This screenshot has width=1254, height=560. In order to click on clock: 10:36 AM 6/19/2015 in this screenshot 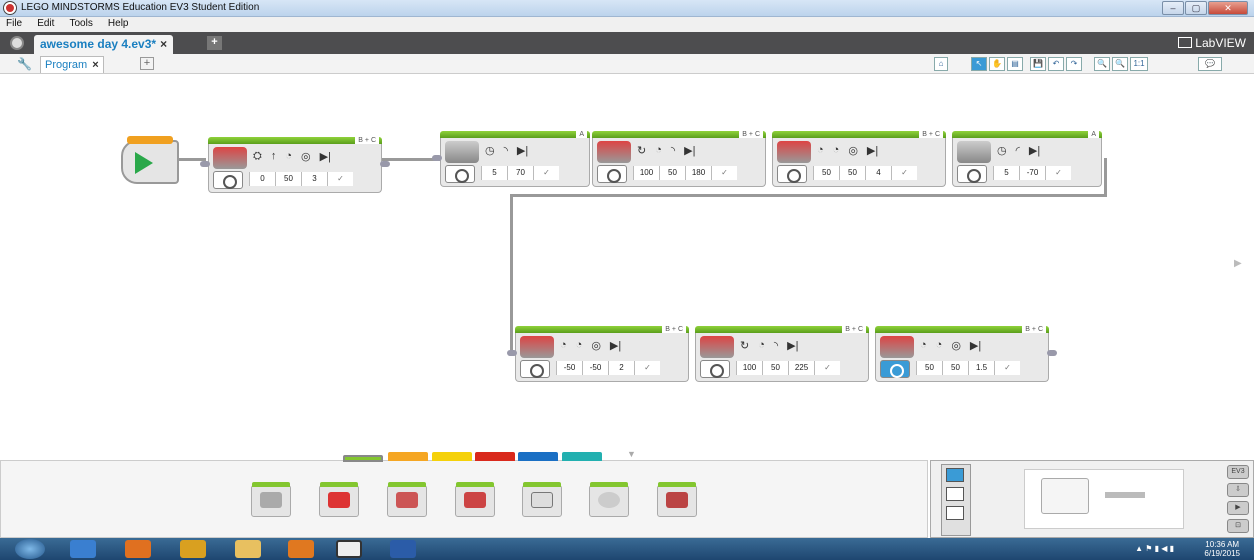, I will do `click(1222, 549)`.